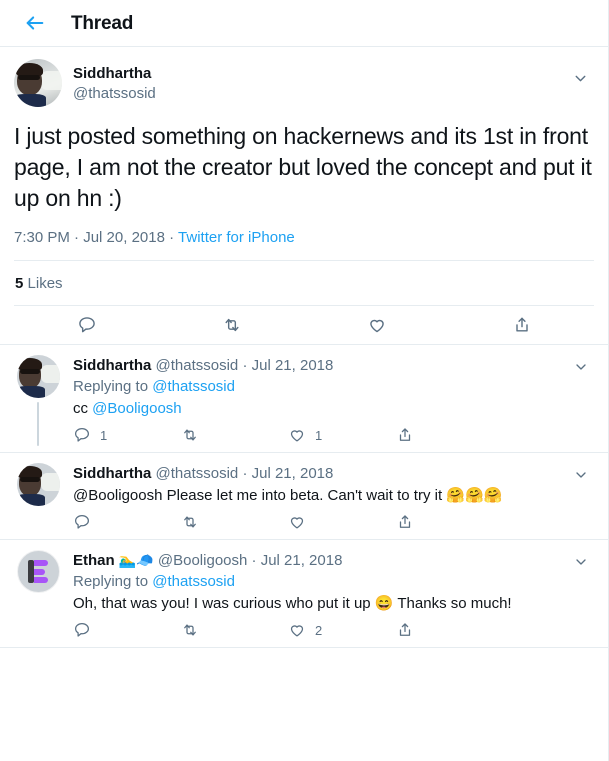 The height and width of the screenshot is (761, 609). What do you see at coordinates (83, 408) in the screenshot?
I see `reply-text-prefix: cc` at bounding box center [83, 408].